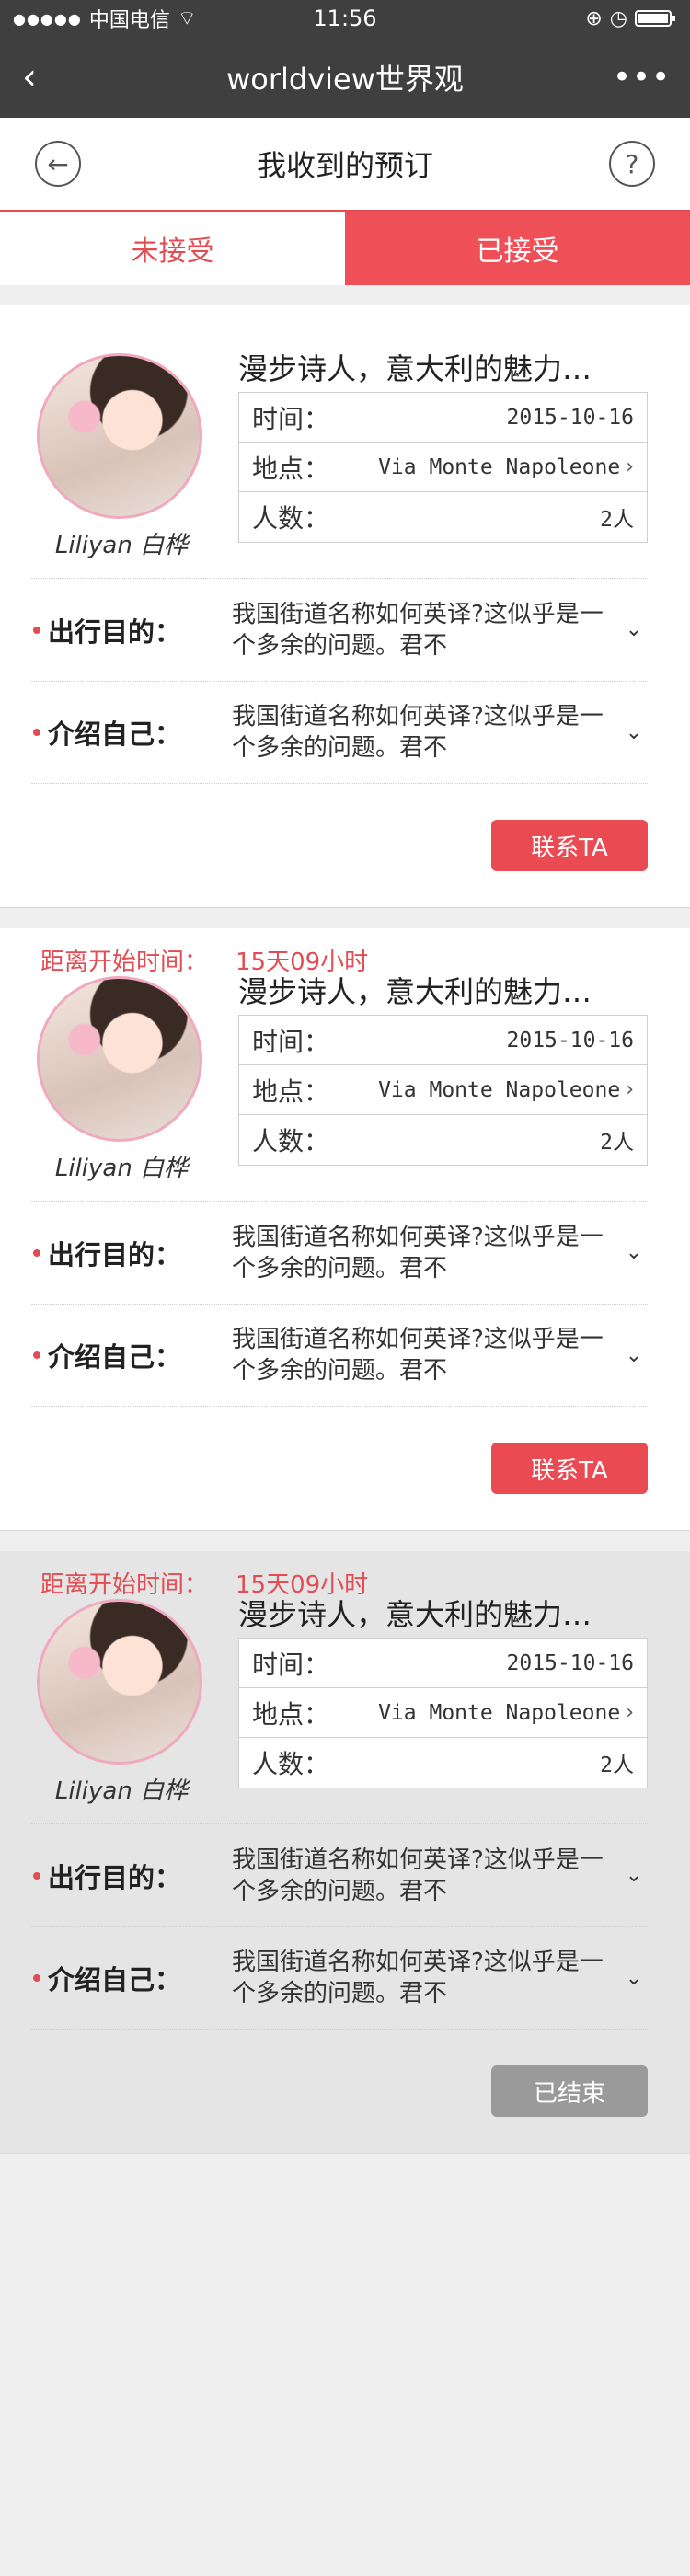 Image resolution: width=690 pixels, height=2576 pixels. I want to click on signal-icon: ●●●●●, so click(47, 18).